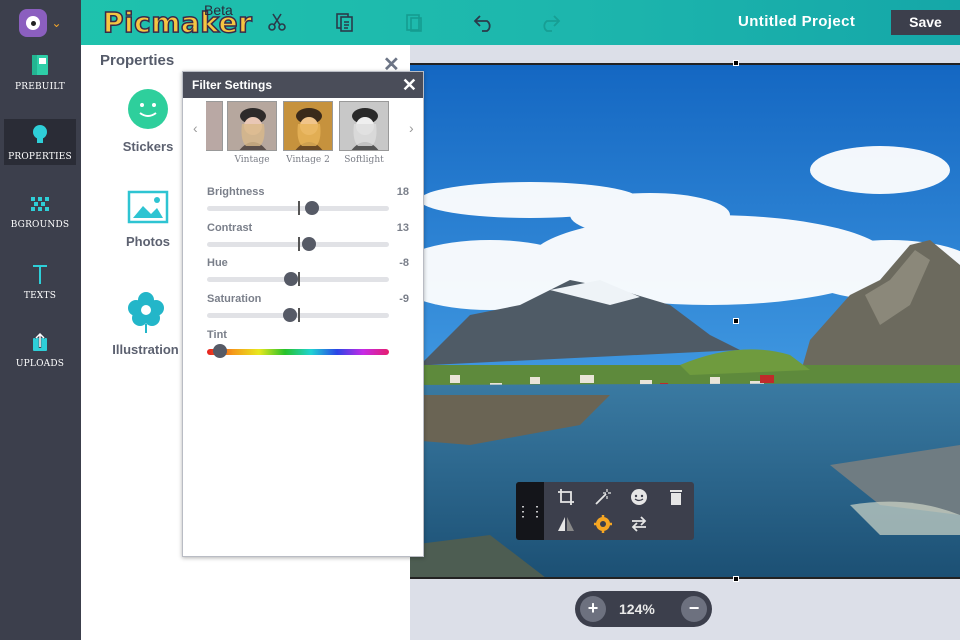  What do you see at coordinates (736, 63) in the screenshot?
I see `resize-handle-top` at bounding box center [736, 63].